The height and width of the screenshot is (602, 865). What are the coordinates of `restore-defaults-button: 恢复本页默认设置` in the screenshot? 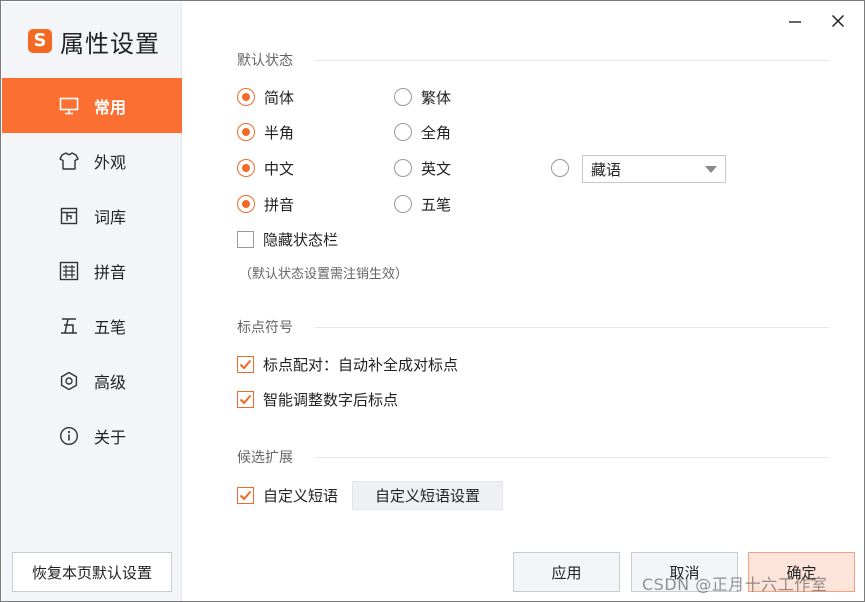 It's located at (92, 572).